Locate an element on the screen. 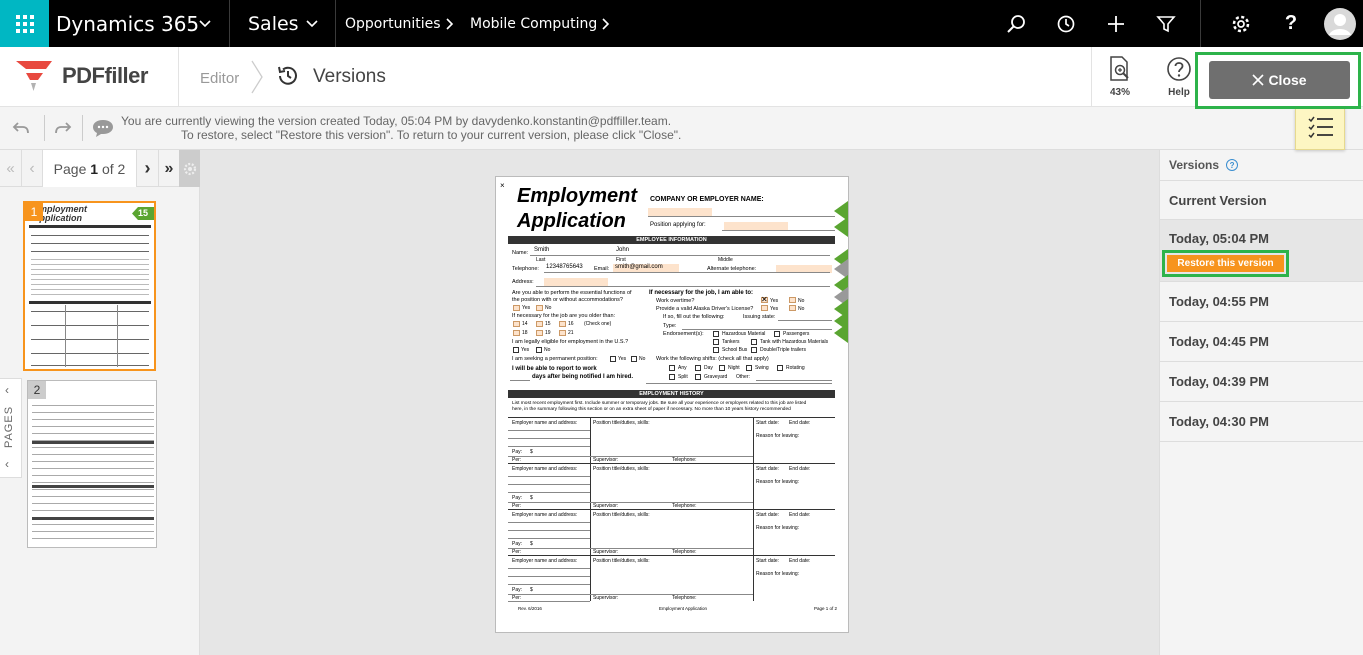 Image resolution: width=1363 pixels, height=655 pixels. avatar is located at coordinates (1339, 23).